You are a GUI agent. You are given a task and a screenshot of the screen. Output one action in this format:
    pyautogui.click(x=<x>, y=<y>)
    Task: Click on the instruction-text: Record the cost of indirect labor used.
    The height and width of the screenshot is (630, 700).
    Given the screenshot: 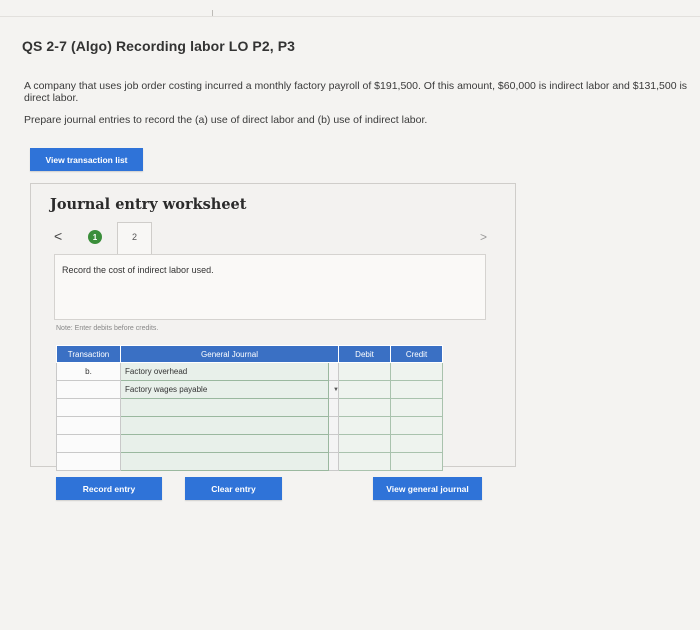 What is the action you would take?
    pyautogui.click(x=138, y=270)
    